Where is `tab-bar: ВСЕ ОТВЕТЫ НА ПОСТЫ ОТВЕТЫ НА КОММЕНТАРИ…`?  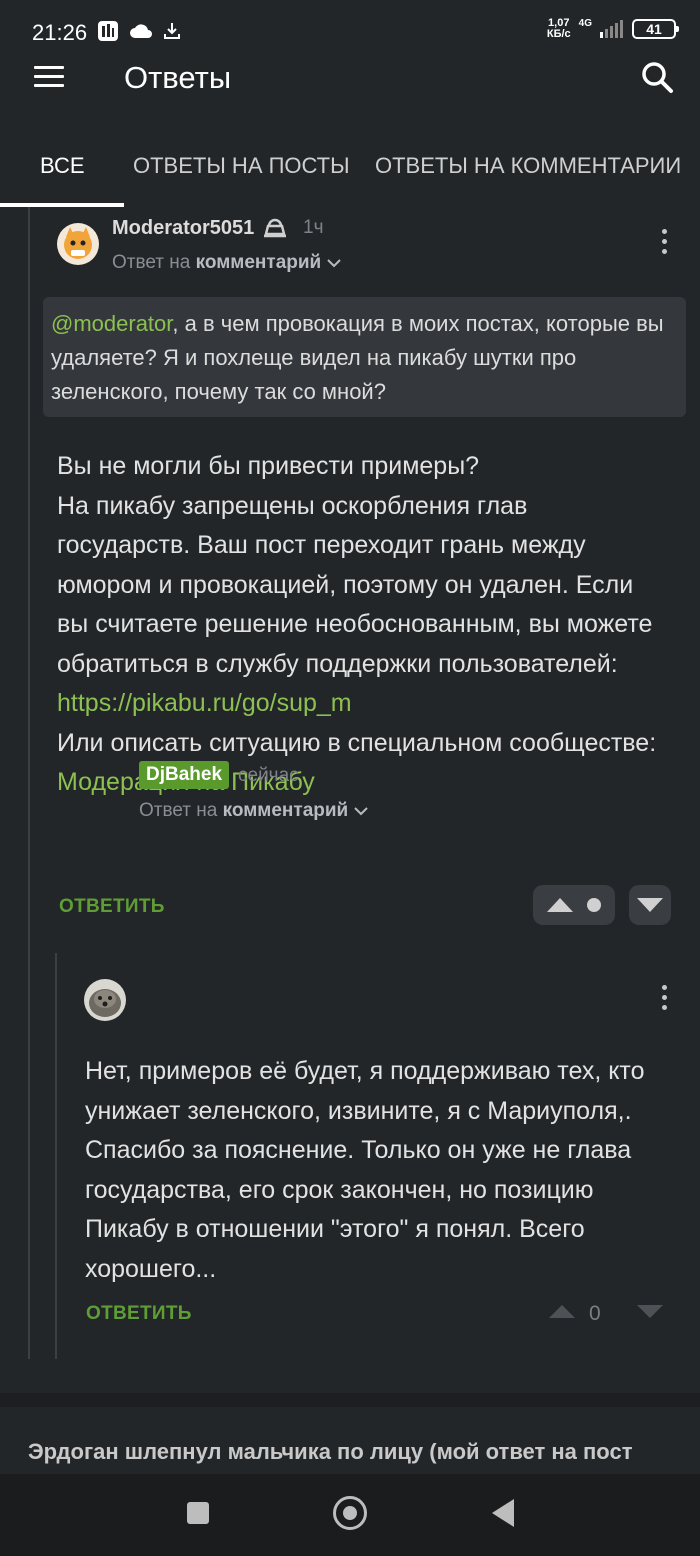
tab-bar: ВСЕ ОТВЕТЫ НА ПОСТЫ ОТВЕТЫ НА КОММЕНТАРИ… is located at coordinates (350, 171).